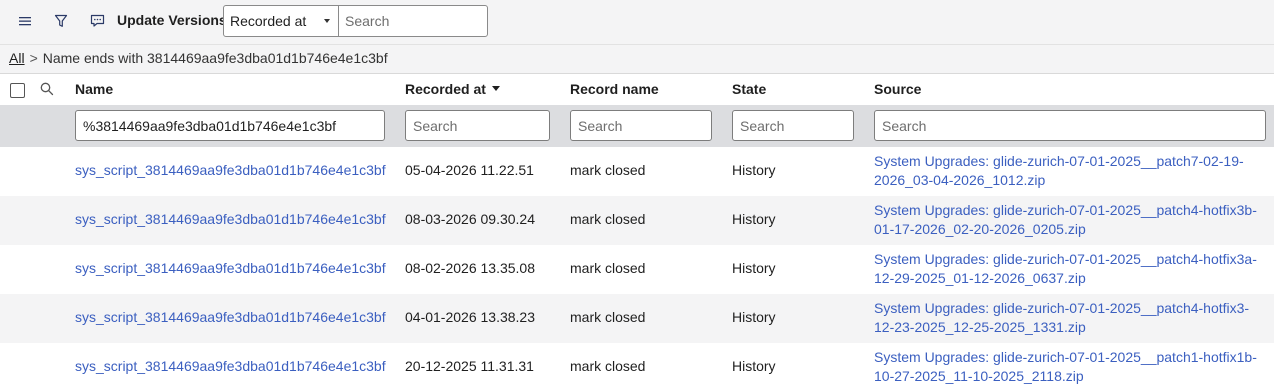  I want to click on filter-recorded-at-input, so click(477, 125).